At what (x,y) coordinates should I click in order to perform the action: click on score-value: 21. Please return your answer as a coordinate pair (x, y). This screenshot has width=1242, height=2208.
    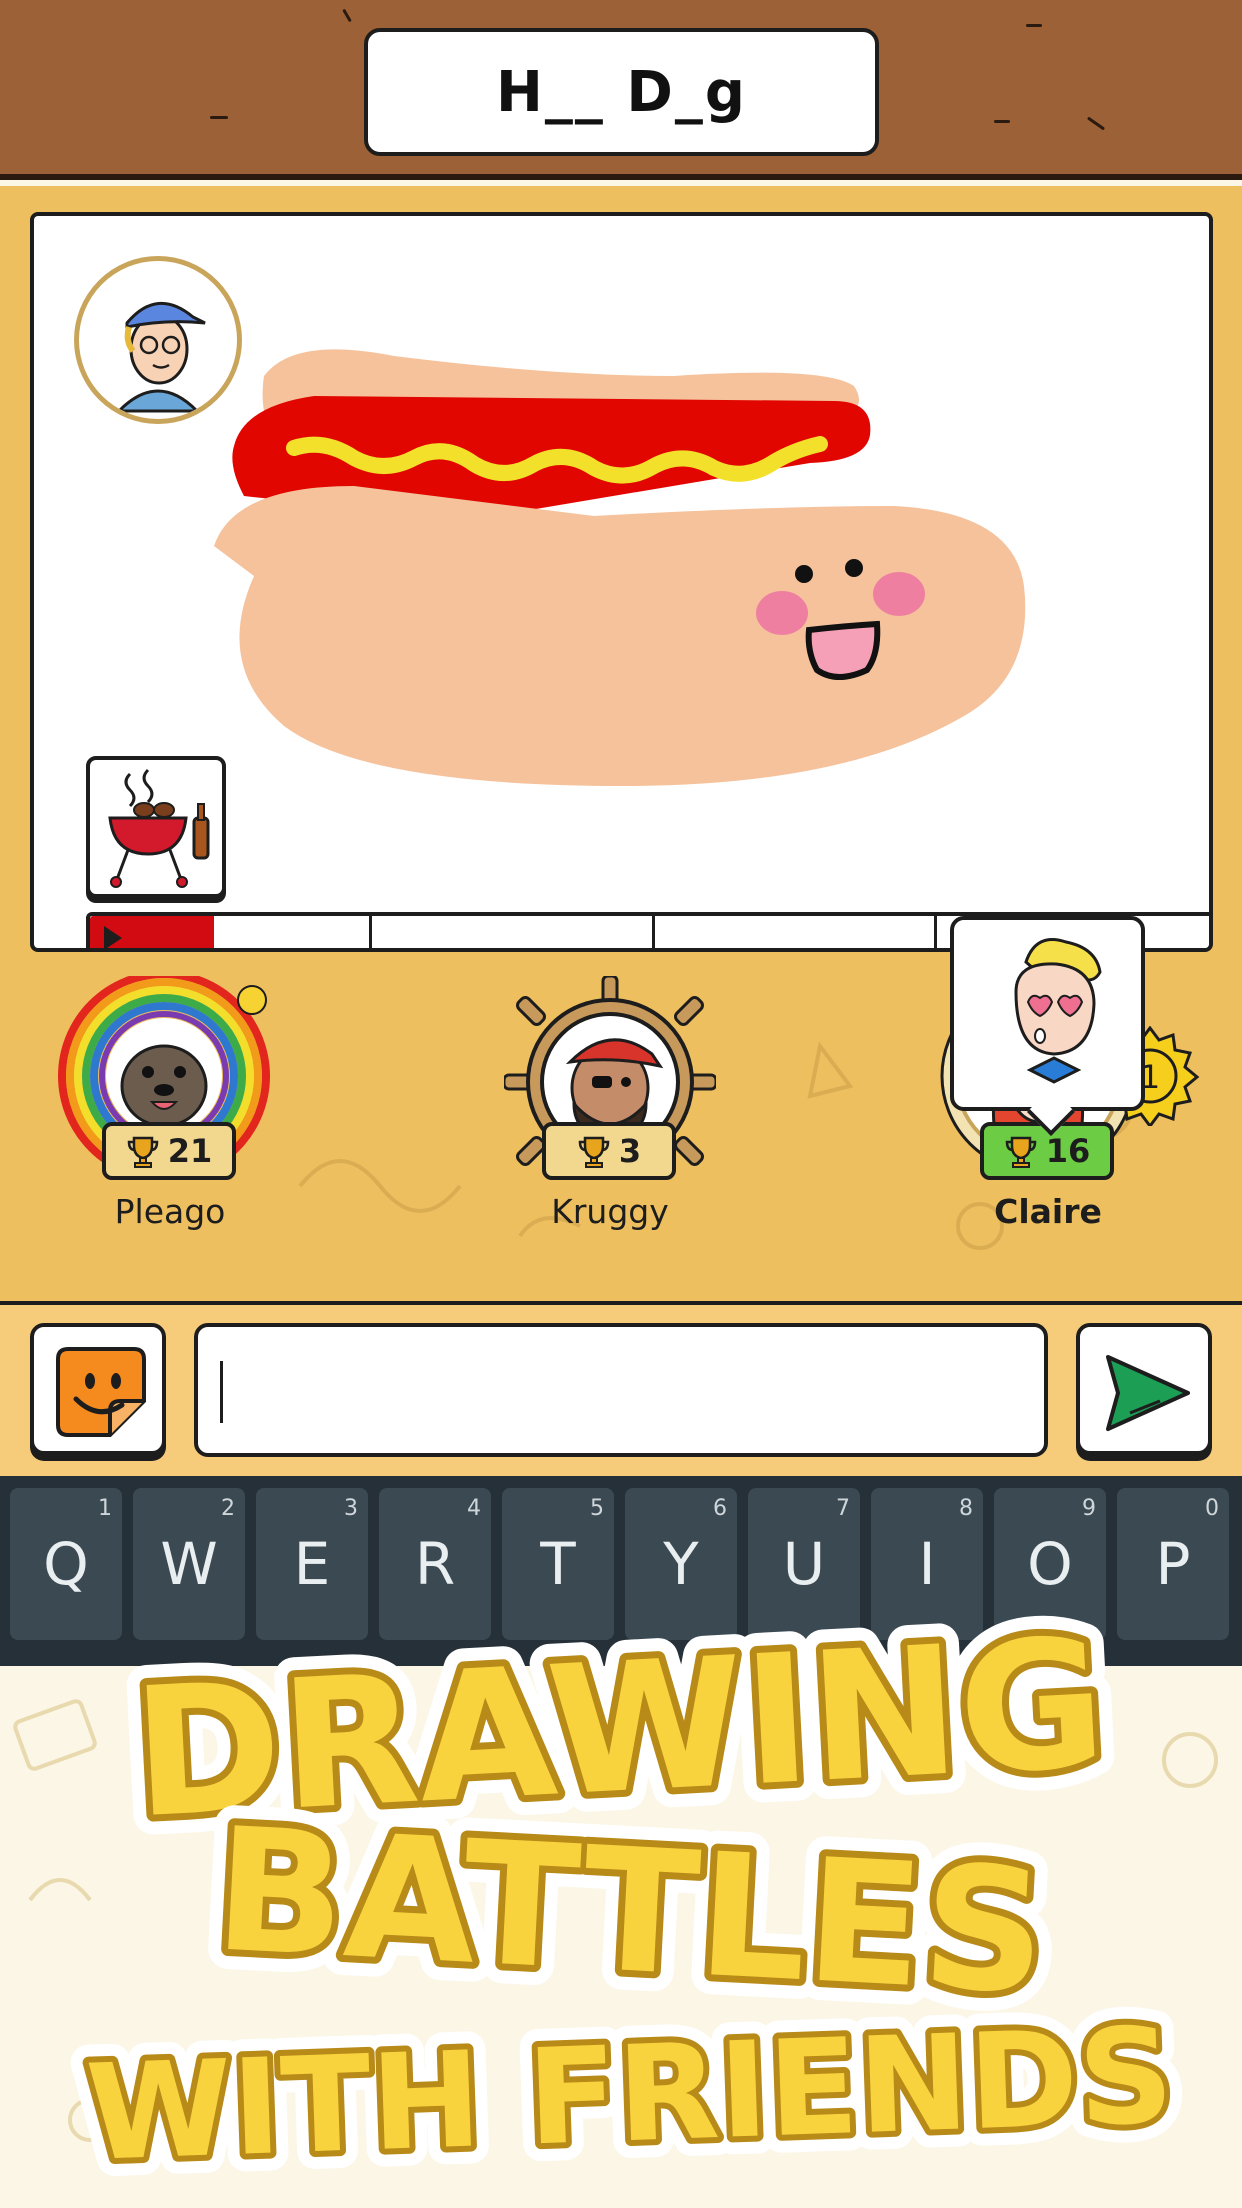
    Looking at the image, I should click on (190, 1151).